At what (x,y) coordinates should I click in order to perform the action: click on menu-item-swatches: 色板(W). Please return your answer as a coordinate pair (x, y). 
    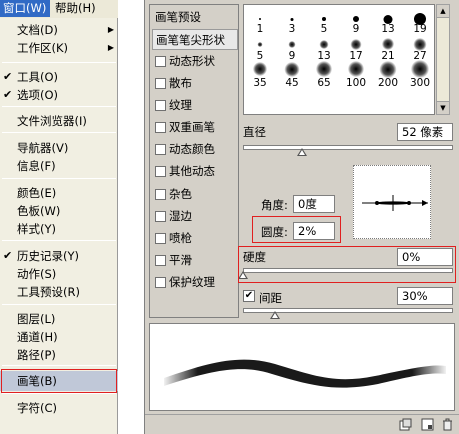
    Looking at the image, I should click on (59, 211).